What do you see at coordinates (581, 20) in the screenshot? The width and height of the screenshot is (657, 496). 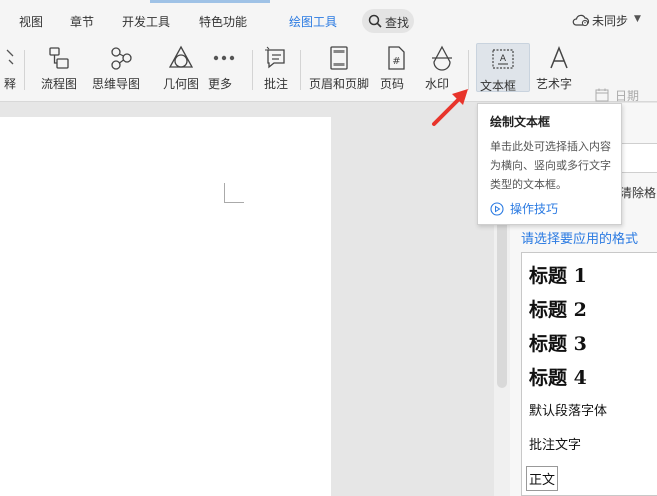 I see `cloud-sync-icon` at bounding box center [581, 20].